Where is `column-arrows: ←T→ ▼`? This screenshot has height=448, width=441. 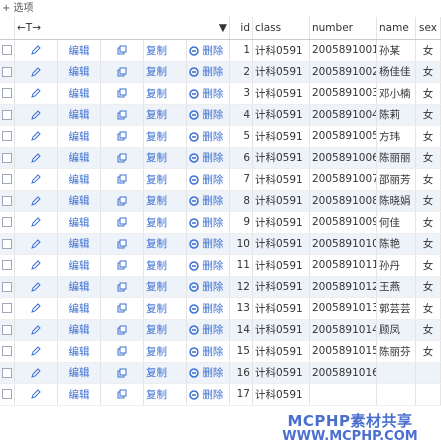 column-arrows: ←T→ ▼ is located at coordinates (122, 28).